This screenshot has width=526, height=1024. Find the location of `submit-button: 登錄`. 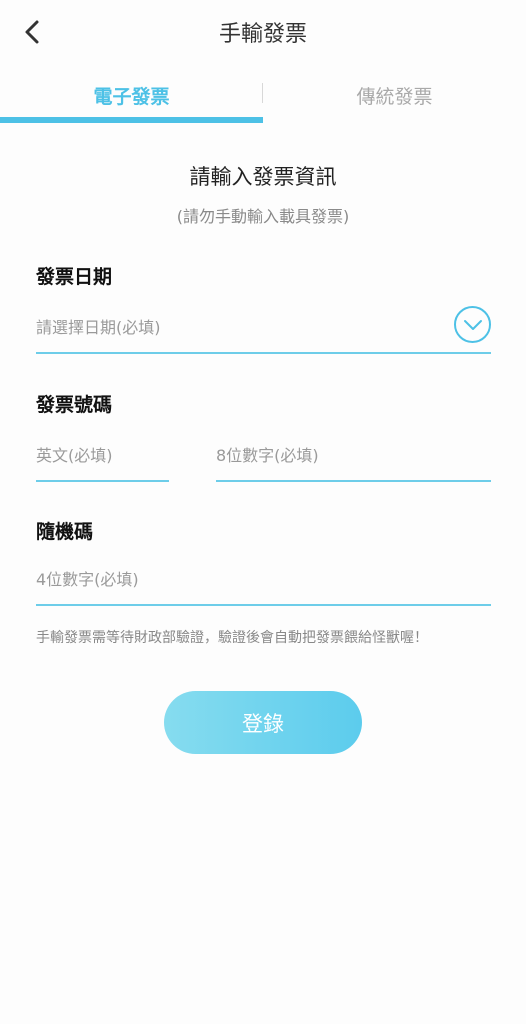

submit-button: 登錄 is located at coordinates (263, 722).